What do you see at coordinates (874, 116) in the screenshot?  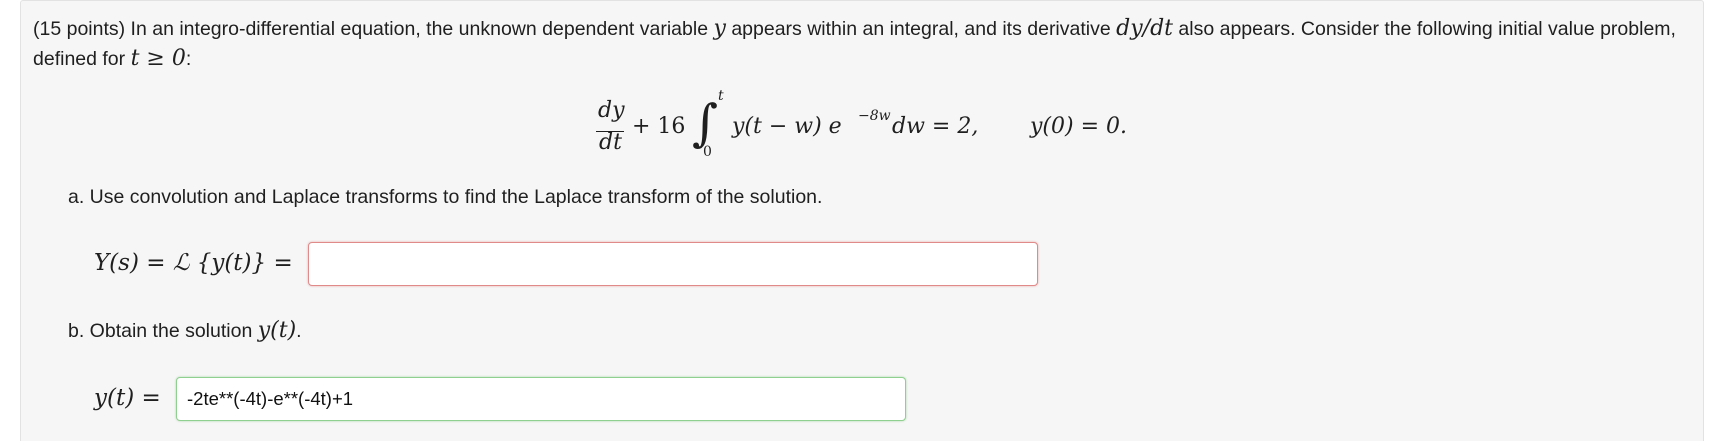 I see `exponent: −8w` at bounding box center [874, 116].